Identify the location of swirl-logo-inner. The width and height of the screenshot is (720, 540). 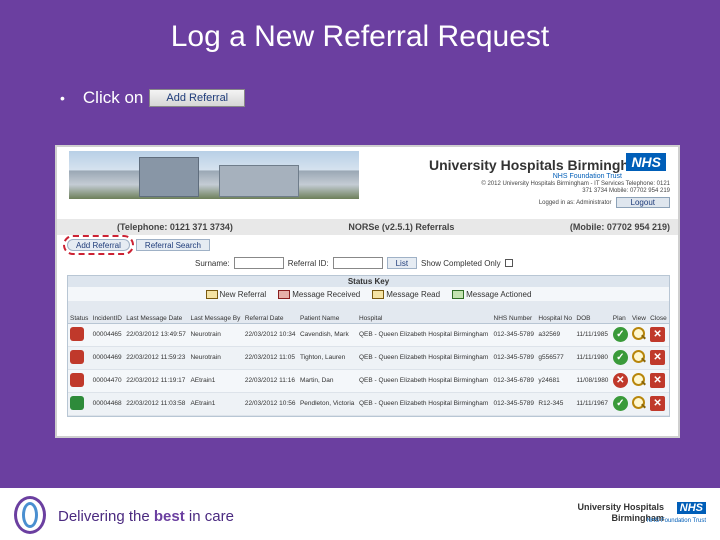
(30, 515).